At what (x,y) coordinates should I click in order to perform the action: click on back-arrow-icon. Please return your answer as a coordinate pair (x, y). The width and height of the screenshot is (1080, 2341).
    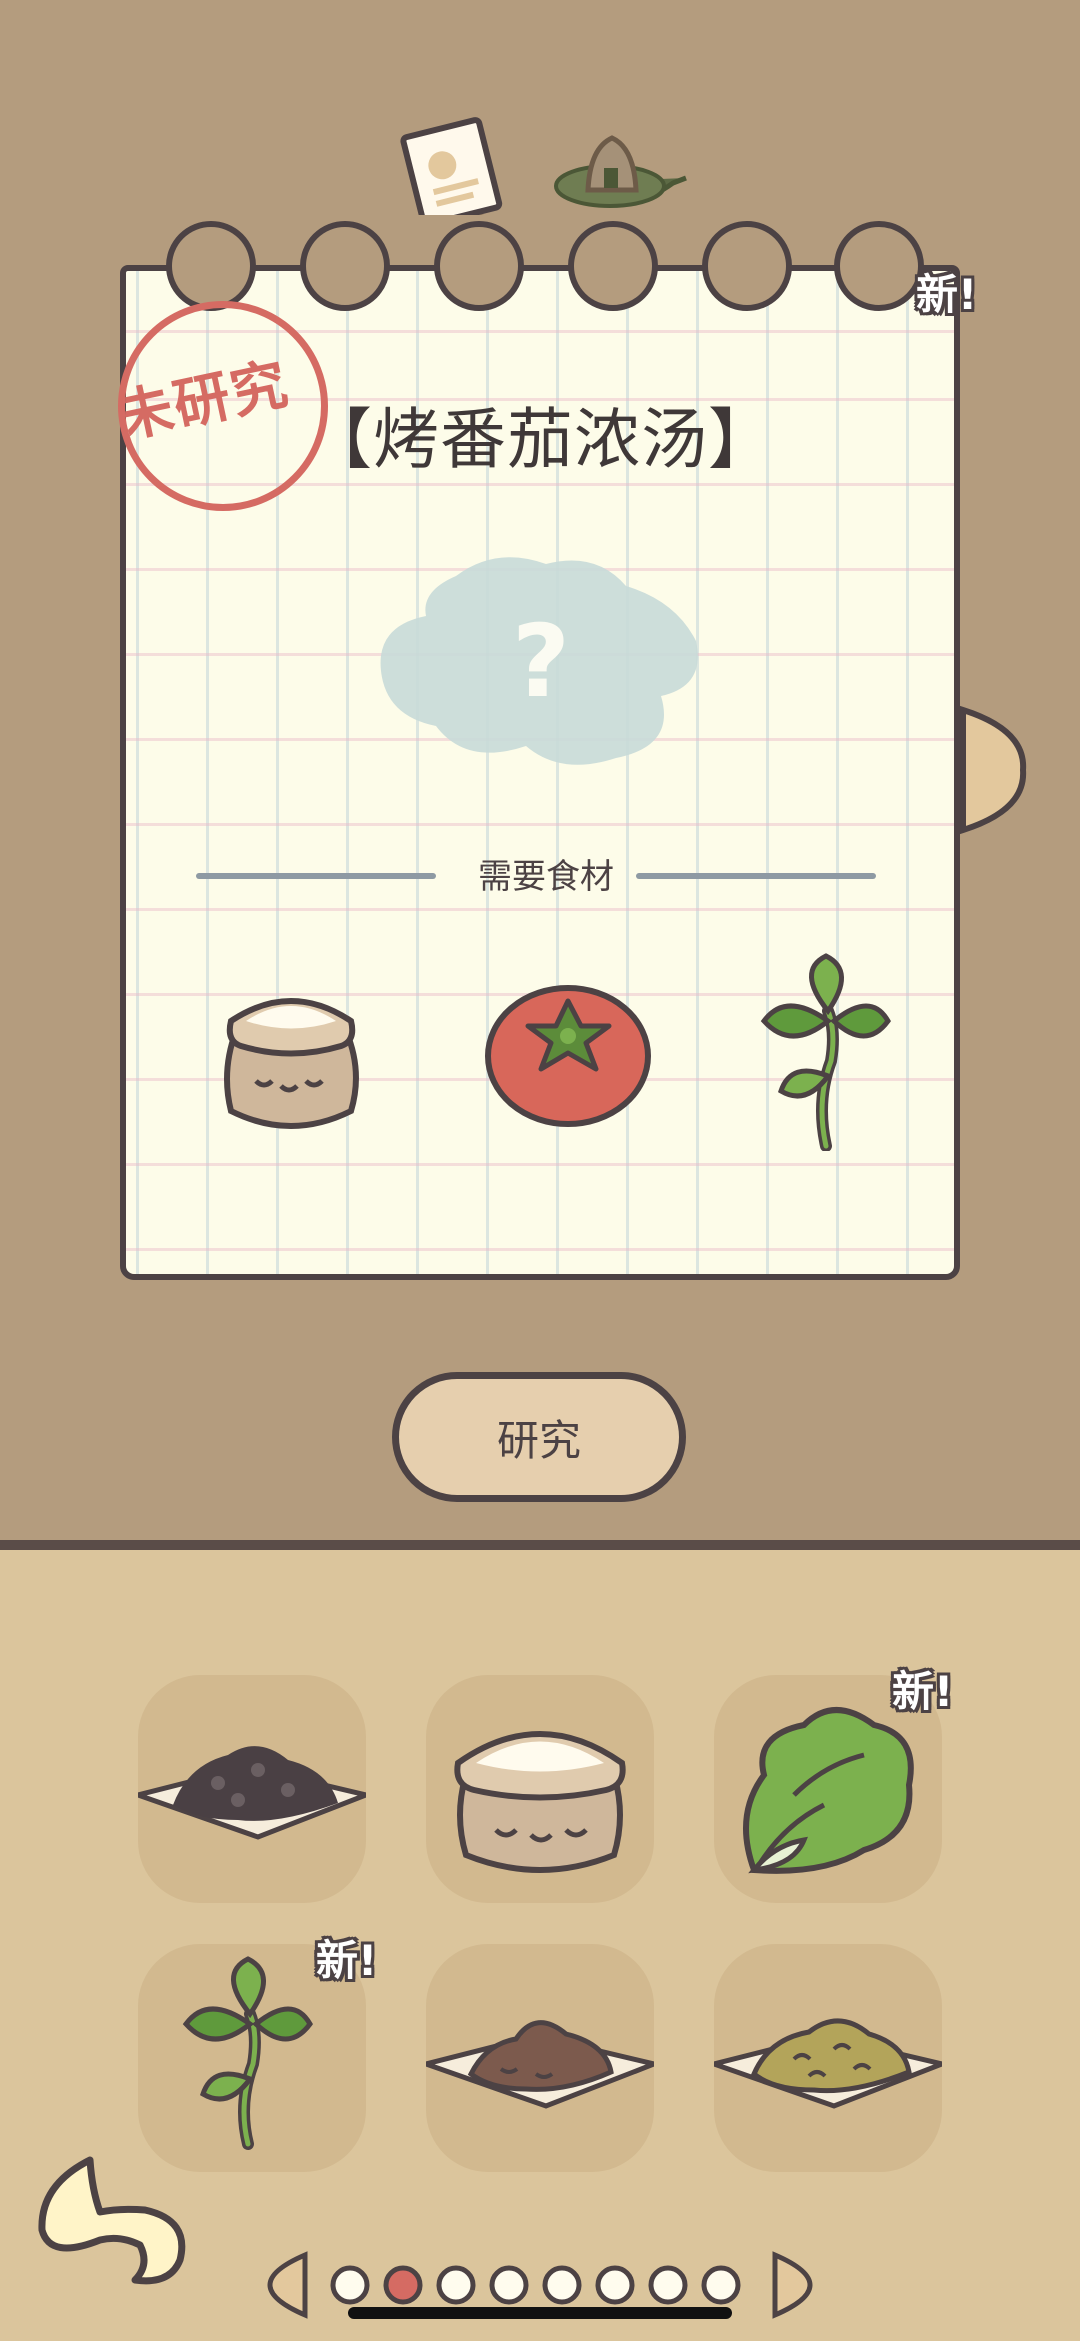
    Looking at the image, I should click on (110, 2220).